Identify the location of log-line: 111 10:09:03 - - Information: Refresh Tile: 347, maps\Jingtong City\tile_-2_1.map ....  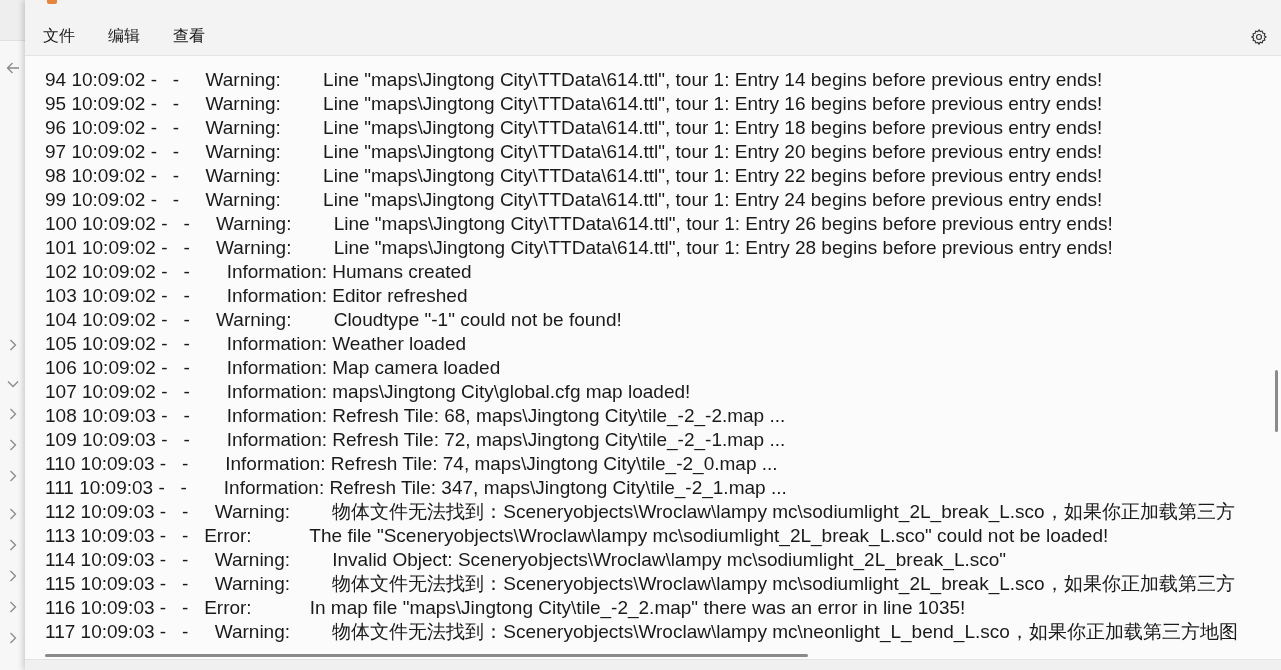
(416, 488).